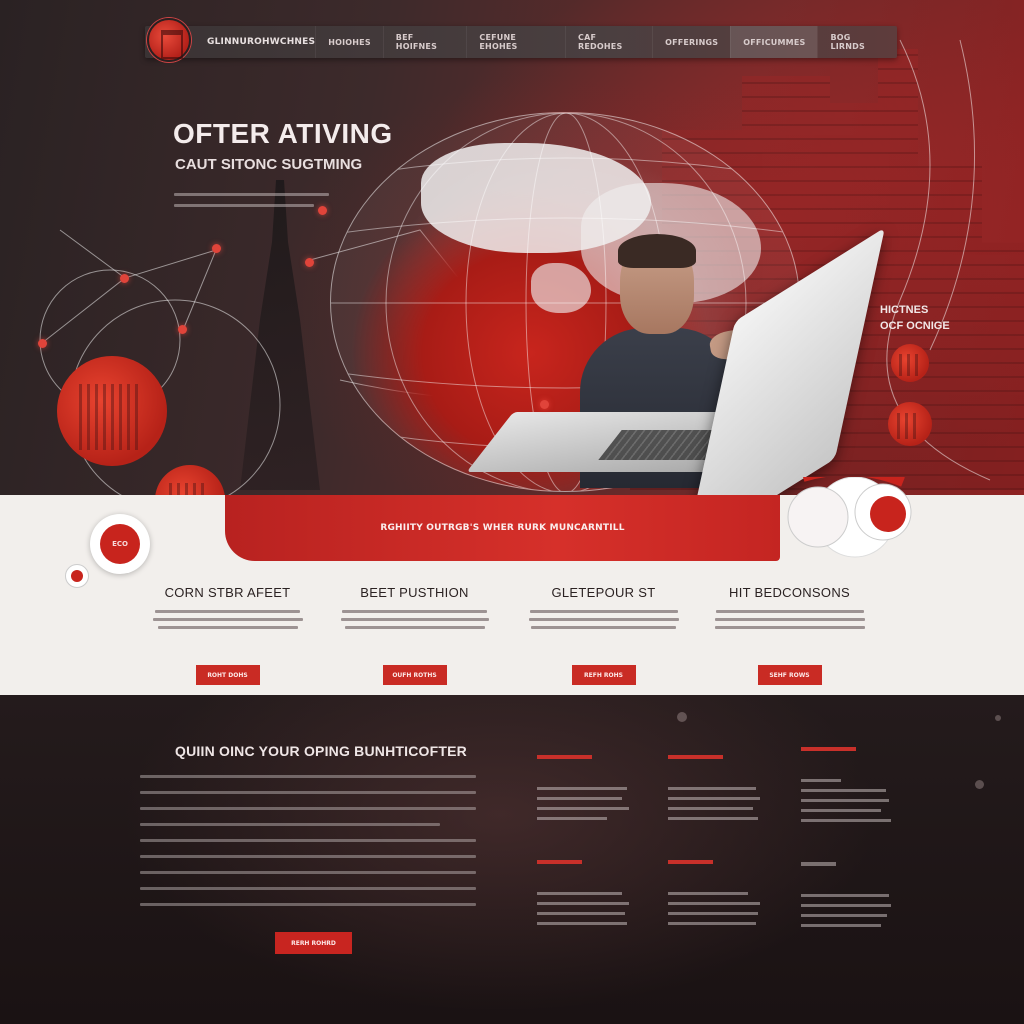  What do you see at coordinates (349, 42) in the screenshot?
I see `nav-item-1: HOIOHES` at bounding box center [349, 42].